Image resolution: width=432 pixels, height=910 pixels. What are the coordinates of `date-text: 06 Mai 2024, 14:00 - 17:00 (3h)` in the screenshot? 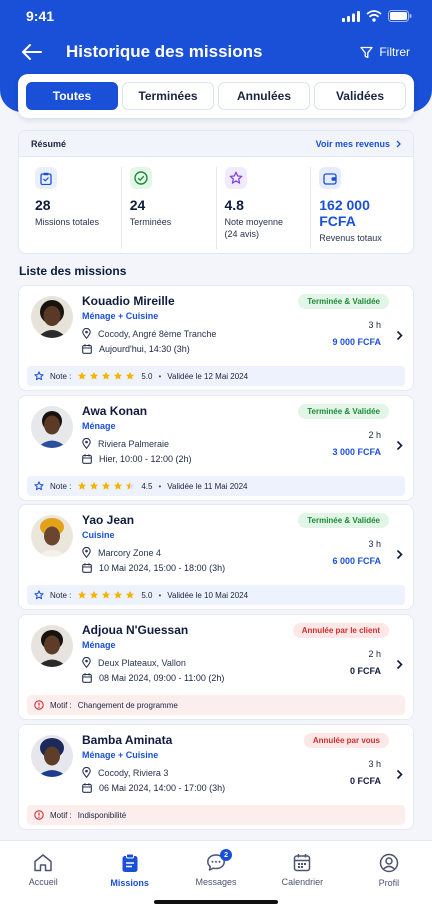 It's located at (162, 788).